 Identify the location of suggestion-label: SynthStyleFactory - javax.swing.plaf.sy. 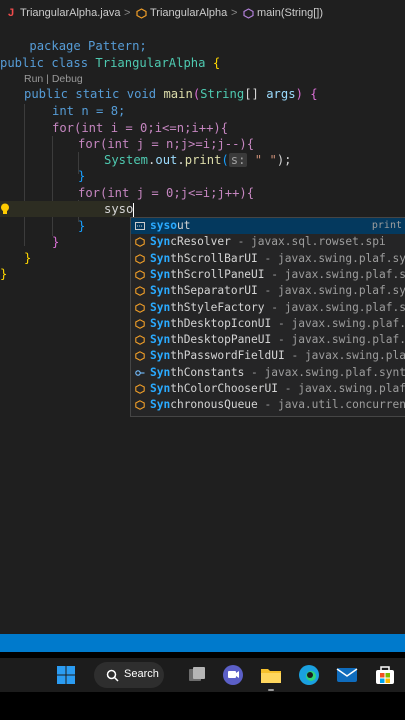
(277, 307).